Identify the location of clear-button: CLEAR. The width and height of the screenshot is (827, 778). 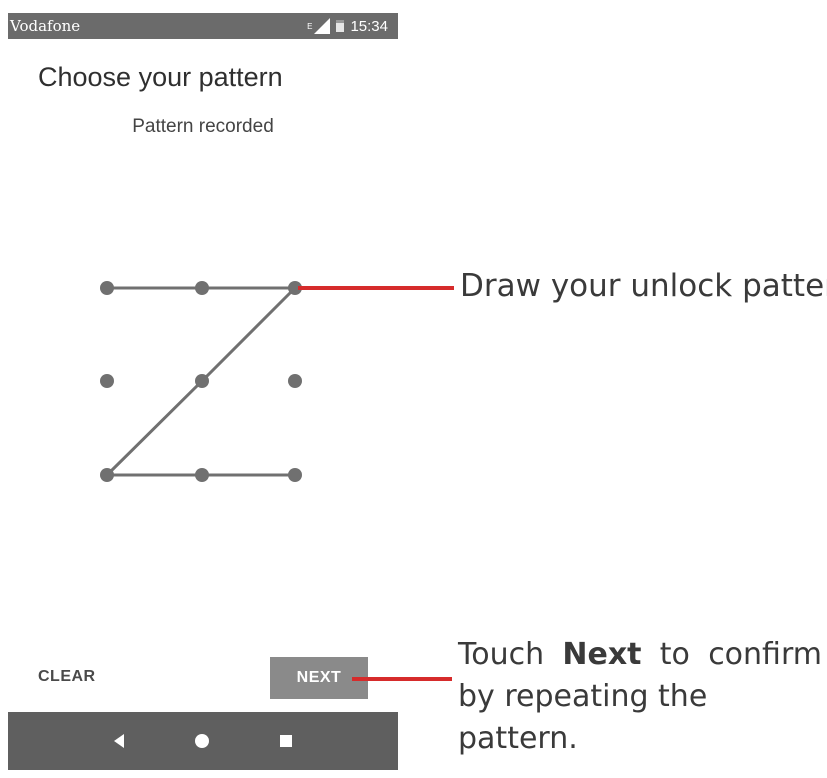
(67, 677).